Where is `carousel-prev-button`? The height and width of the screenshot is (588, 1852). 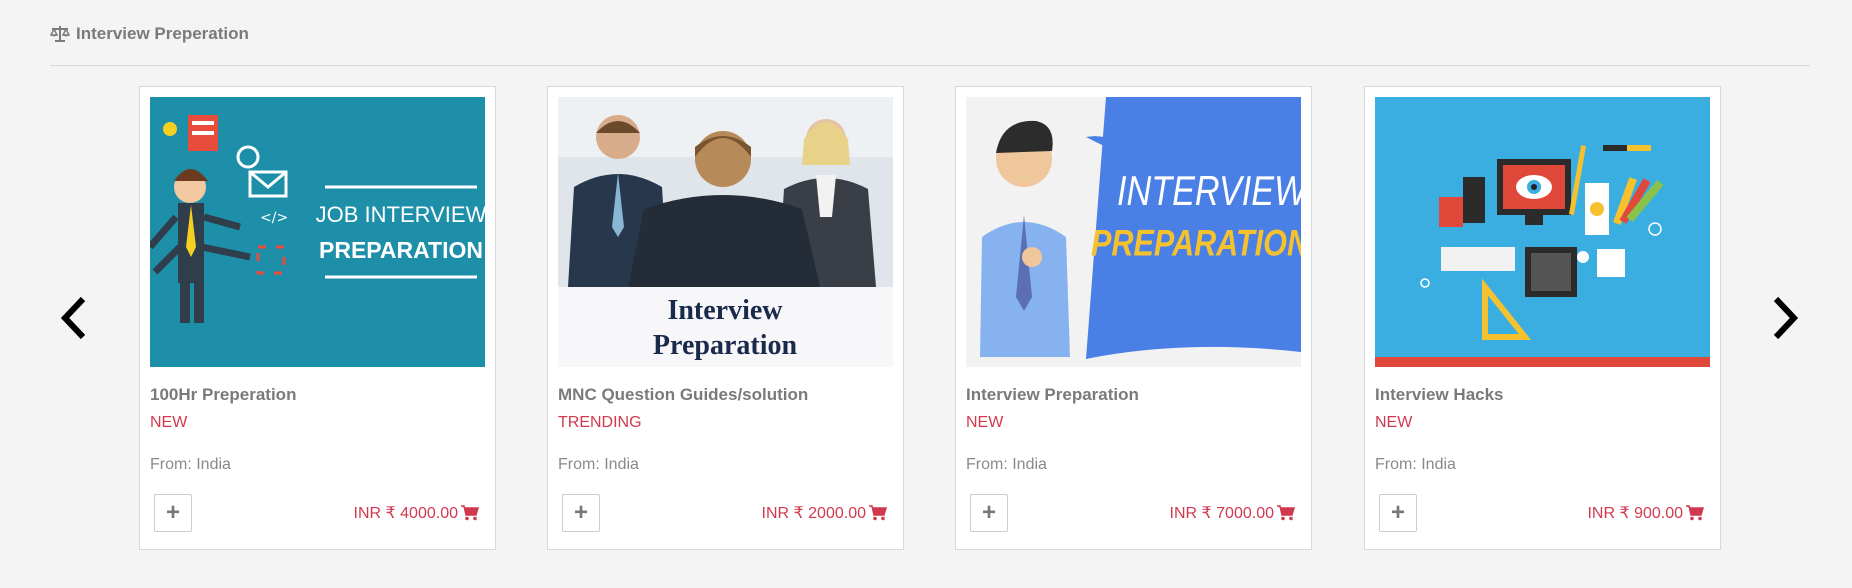 carousel-prev-button is located at coordinates (74, 318).